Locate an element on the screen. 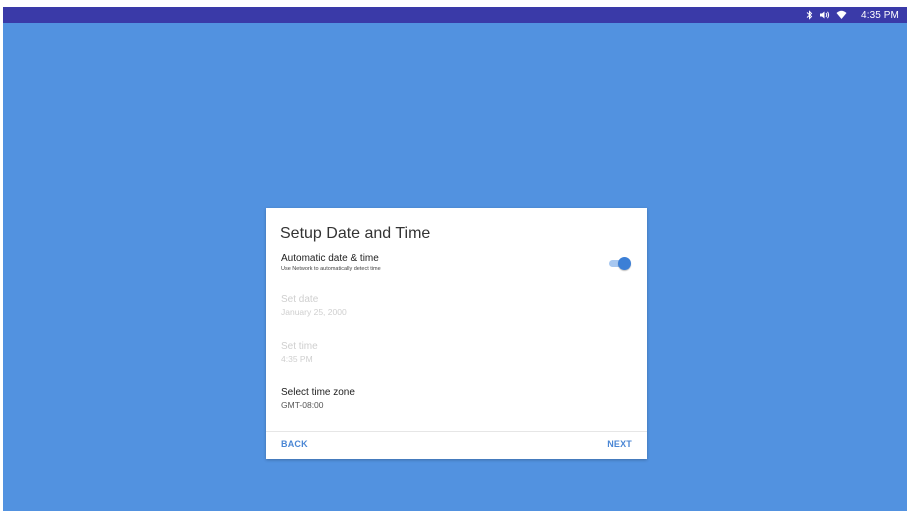 This screenshot has height=513, width=909. time-zone-value: GMT-08:00 is located at coordinates (302, 405).